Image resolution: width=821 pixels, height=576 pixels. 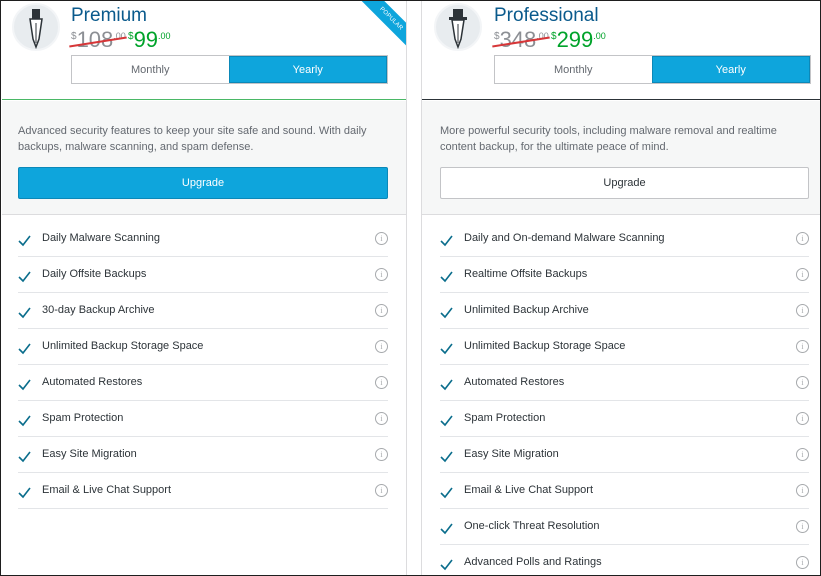 What do you see at coordinates (36, 27) in the screenshot?
I see `fountain-pen-icon` at bounding box center [36, 27].